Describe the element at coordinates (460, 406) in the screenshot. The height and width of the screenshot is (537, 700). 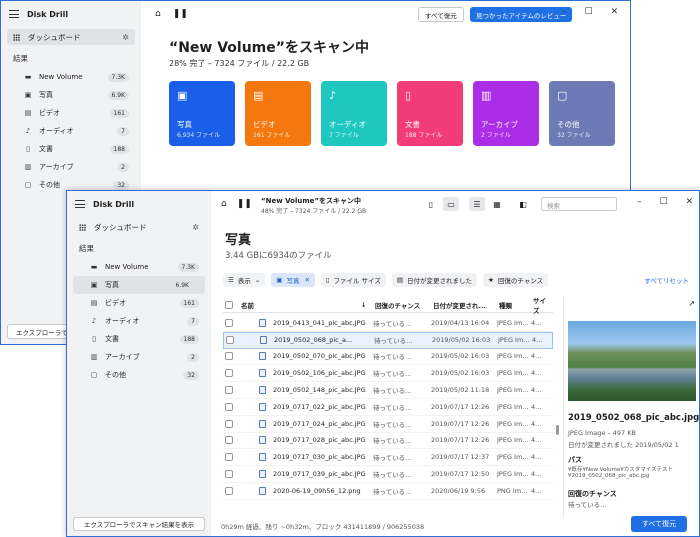
I see `cell-date: 2019/07/17 12:26` at that location.